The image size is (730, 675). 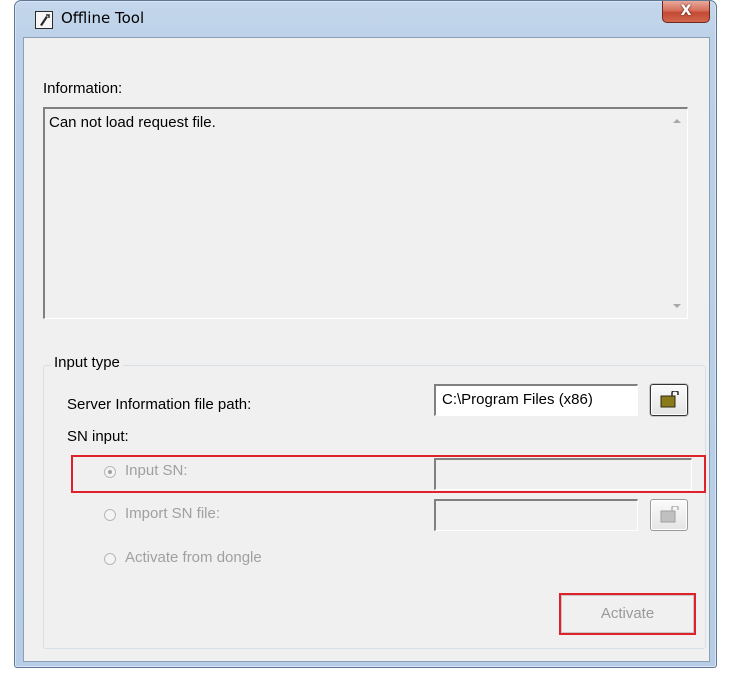 What do you see at coordinates (193, 557) in the screenshot?
I see `activate-from-dongle-label: Activate from dongle` at bounding box center [193, 557].